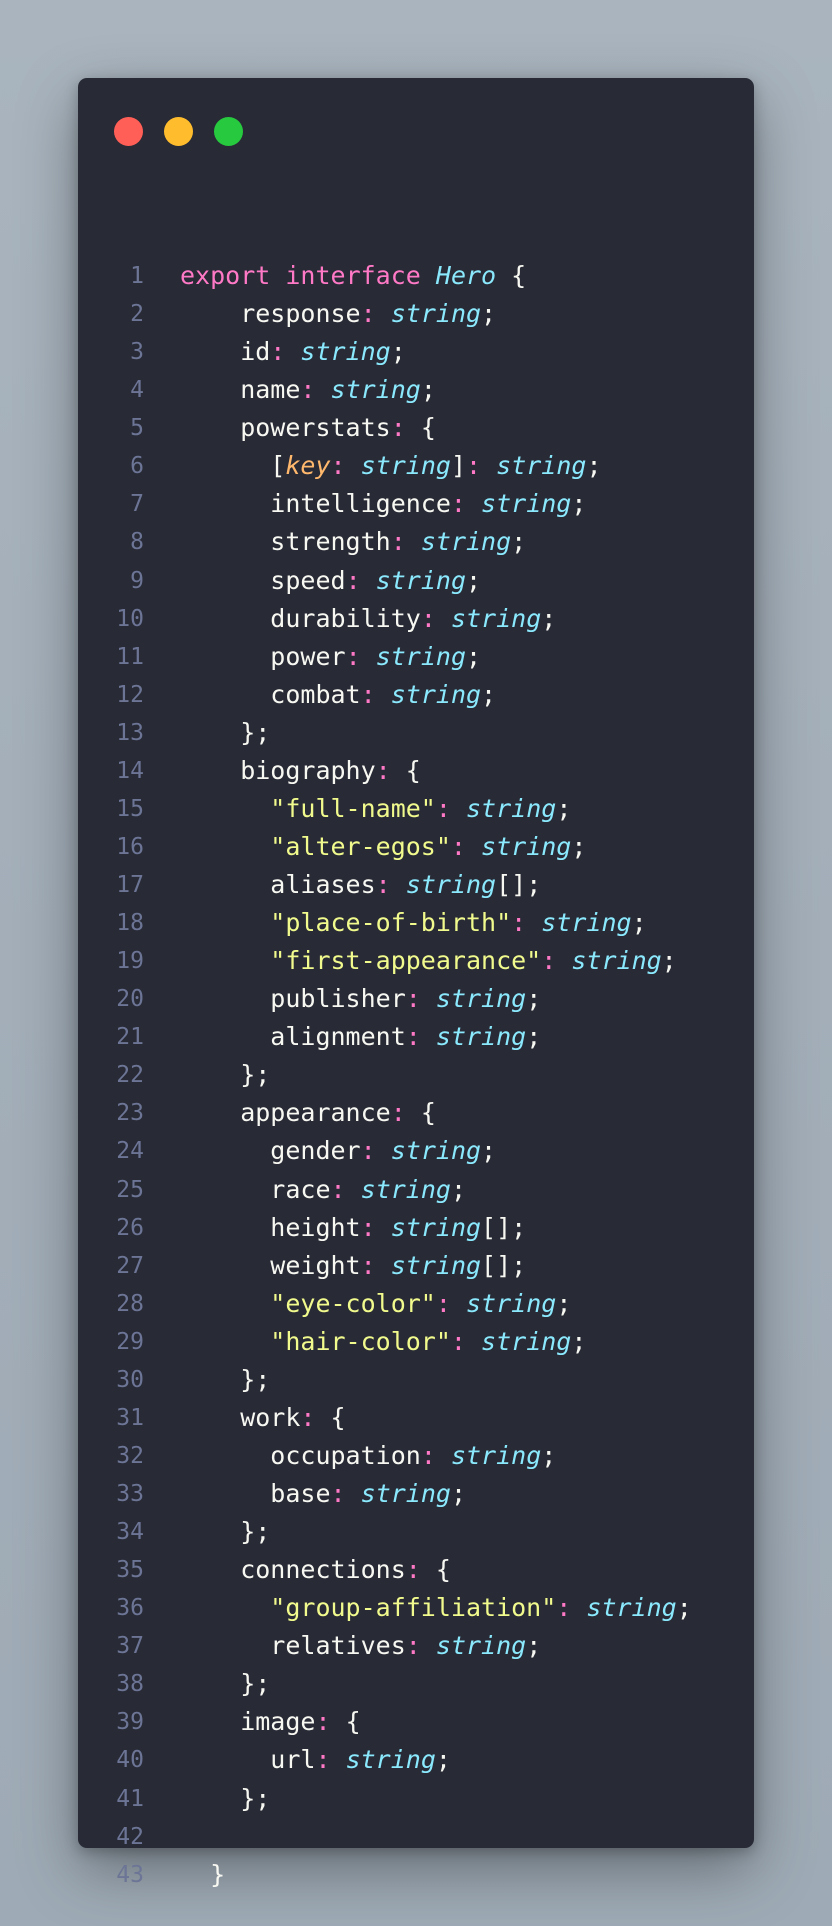  Describe the element at coordinates (416, 1418) in the screenshot. I see `code-line: 31 work: {` at that location.